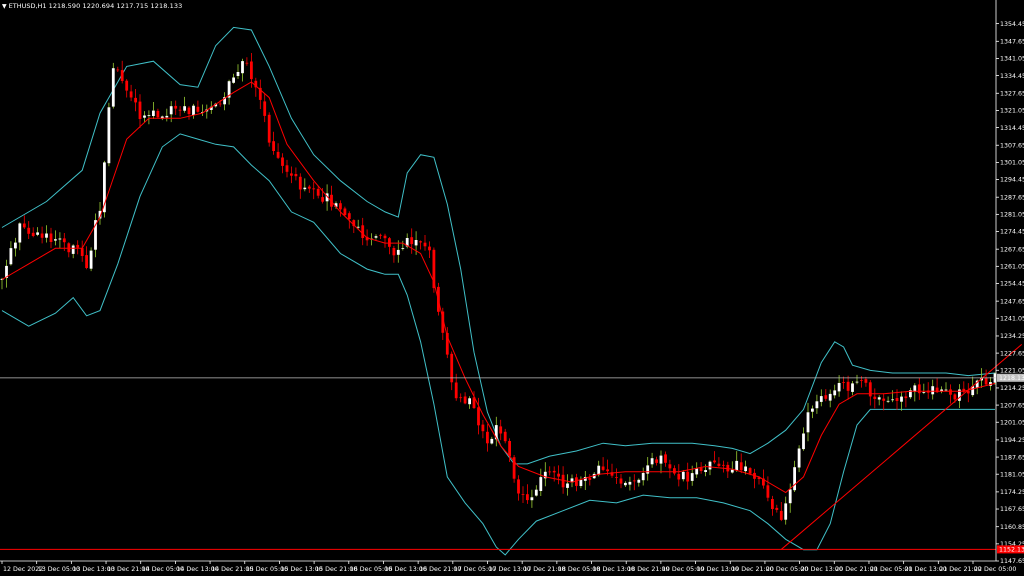  Describe the element at coordinates (1012, 232) in the screenshot. I see `price-tick-label: 1274.450` at that location.